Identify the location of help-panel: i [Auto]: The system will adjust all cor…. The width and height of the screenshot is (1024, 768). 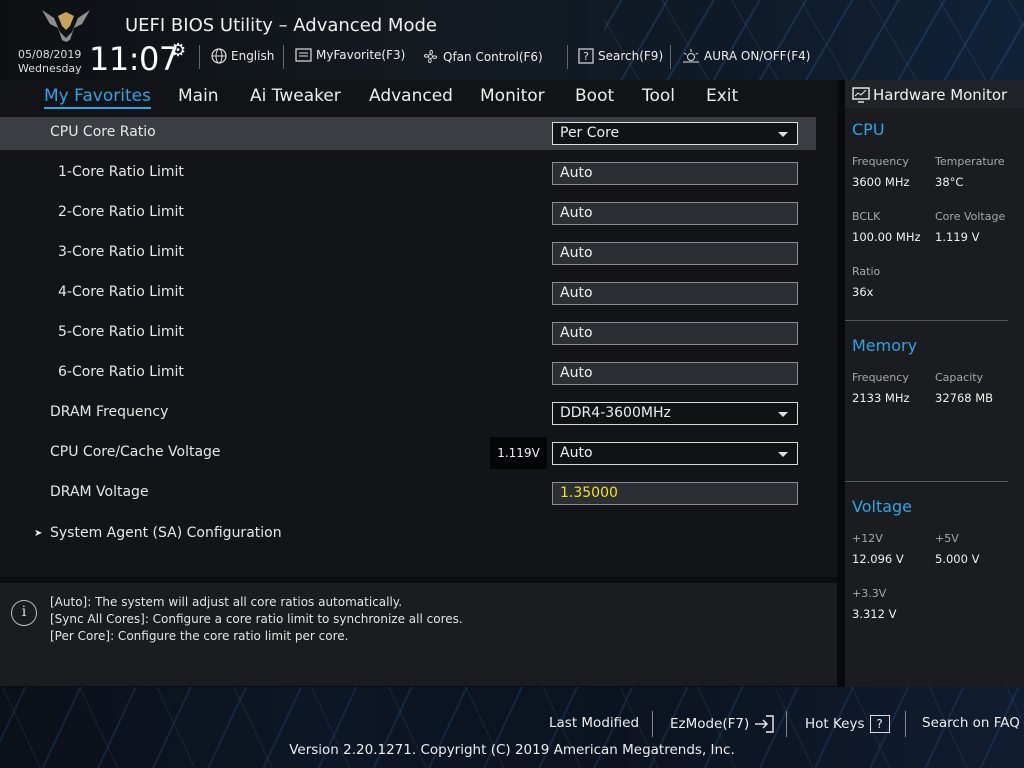
(418, 634).